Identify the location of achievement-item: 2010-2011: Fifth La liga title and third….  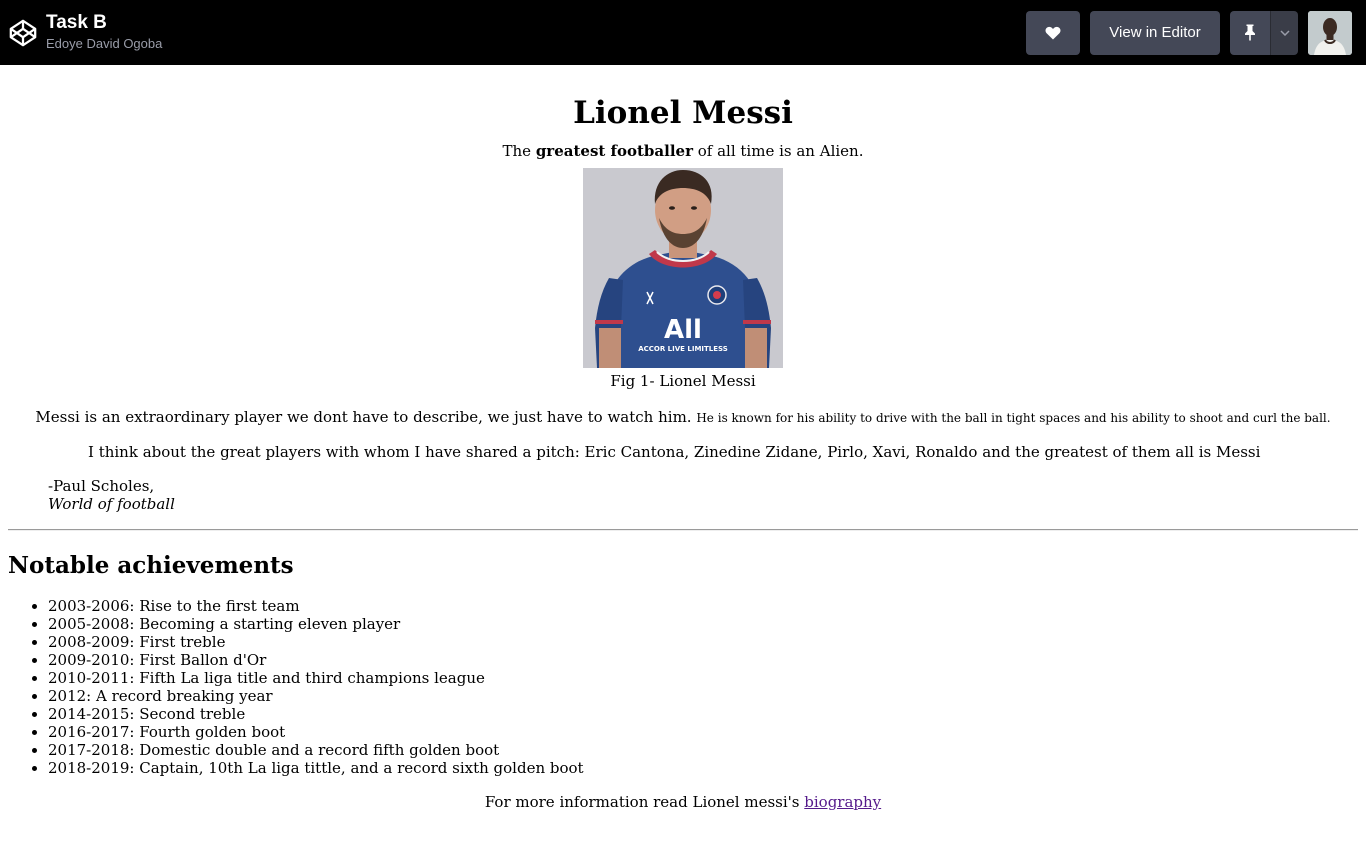
(703, 678).